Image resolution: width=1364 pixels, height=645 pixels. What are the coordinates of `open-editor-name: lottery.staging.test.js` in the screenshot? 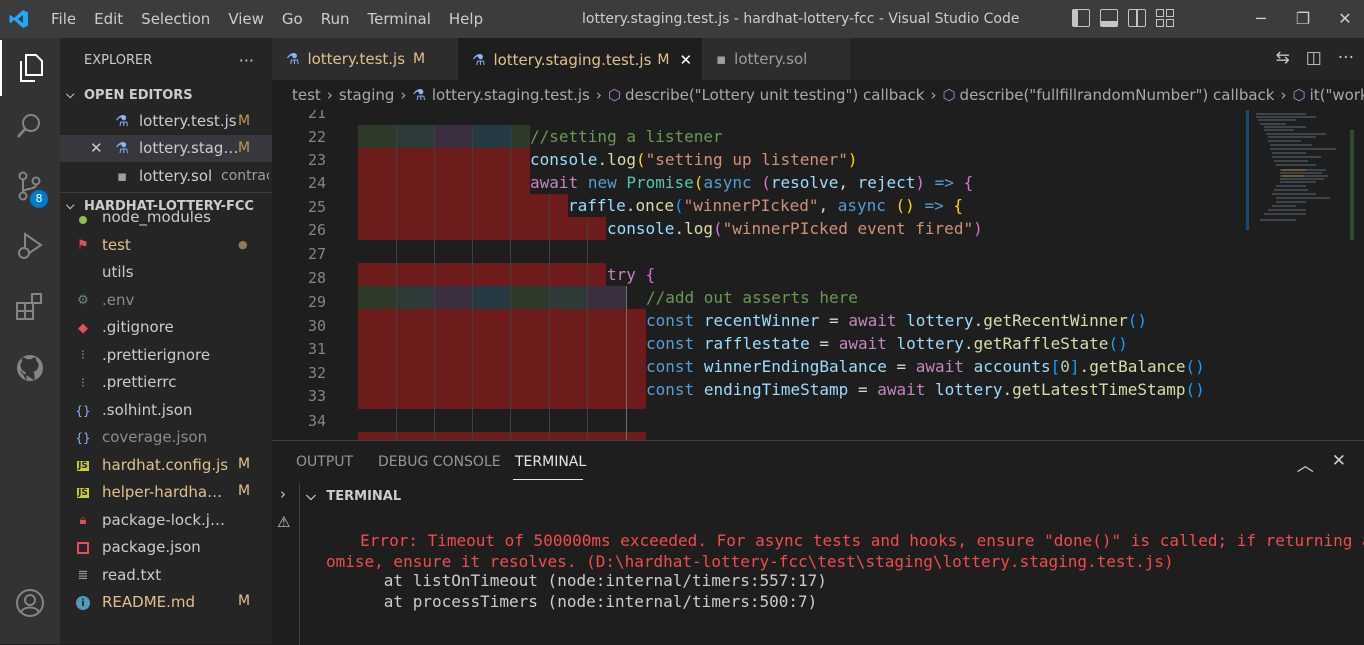 It's located at (189, 148).